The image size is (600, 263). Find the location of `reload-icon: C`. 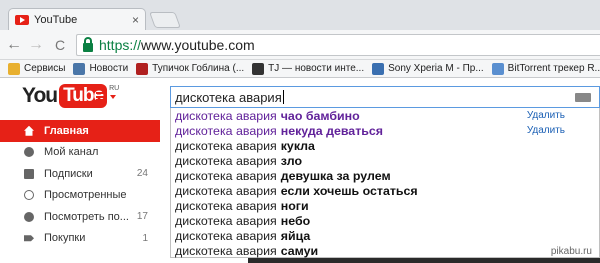

reload-icon: C is located at coordinates (60, 45).